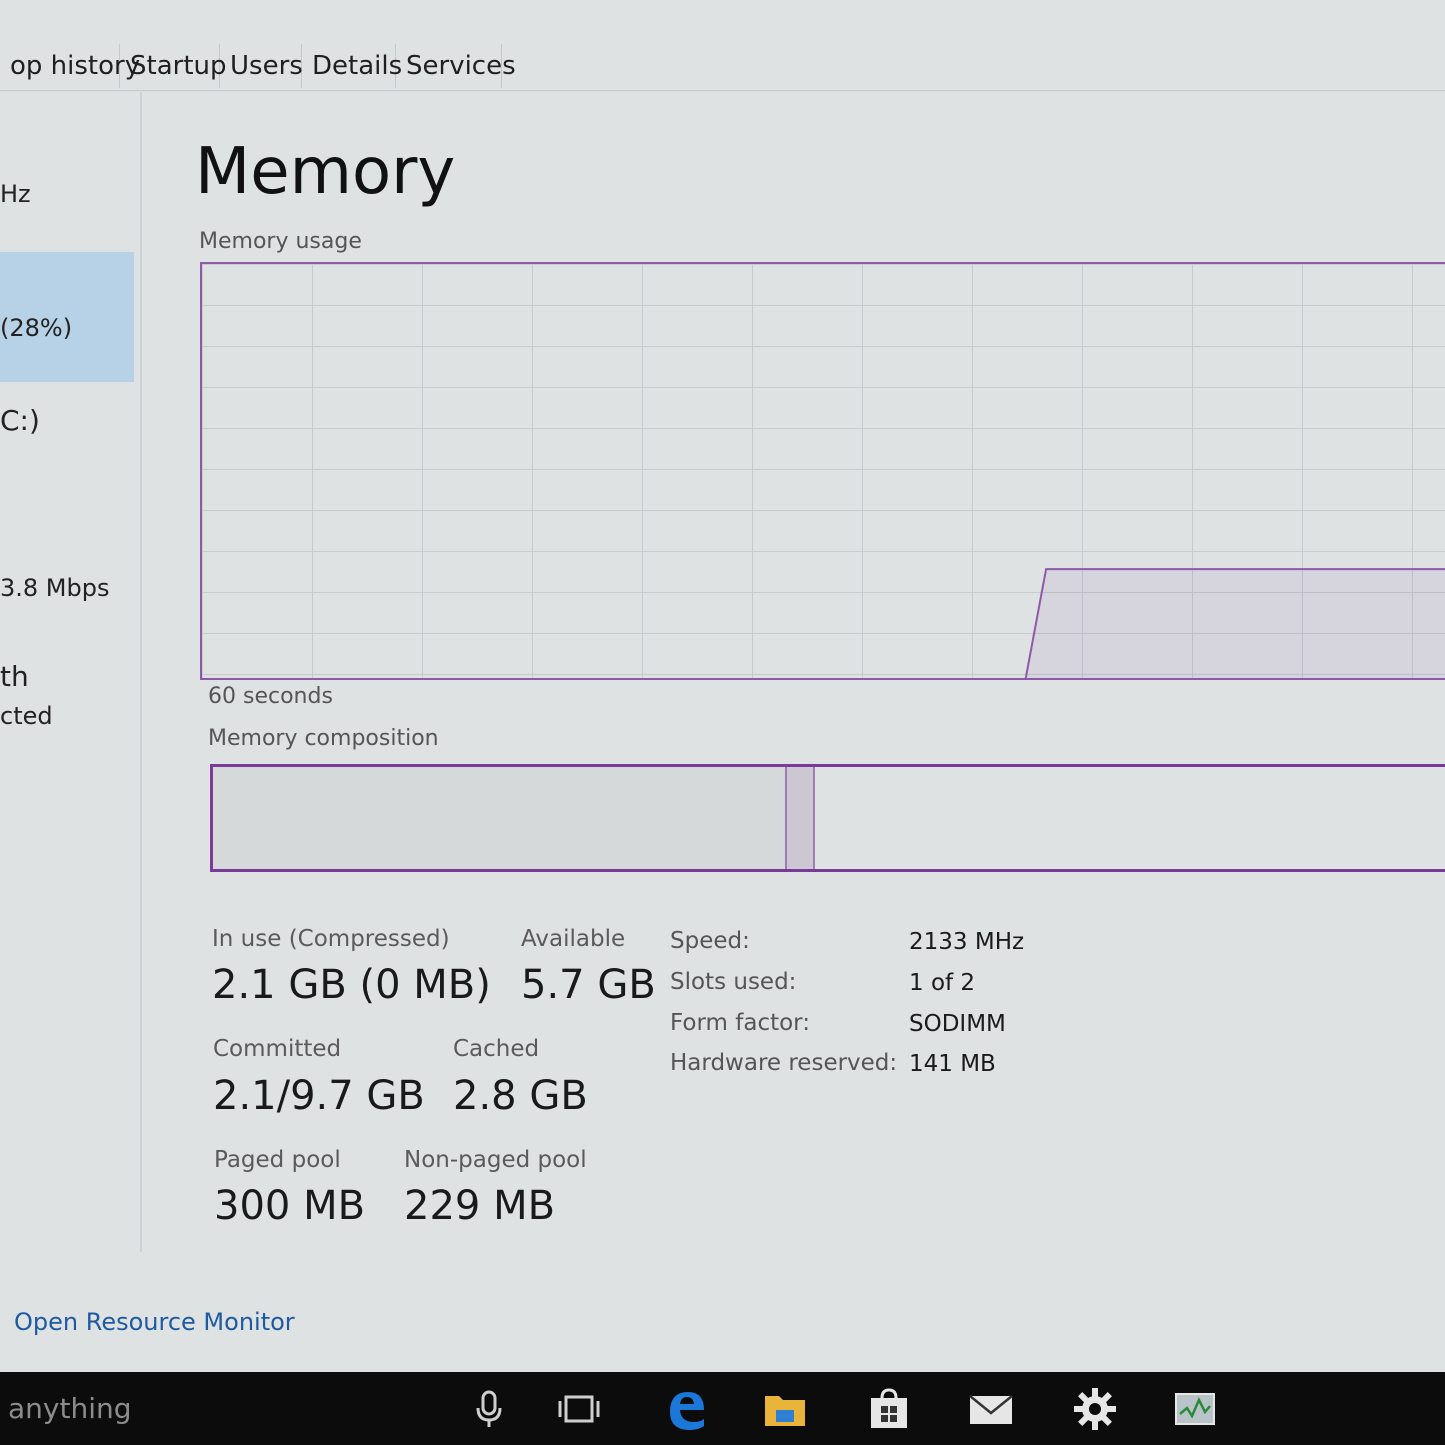 The image size is (1445, 1445). I want to click on sidebar-item-bluetooth: th, so click(14, 676).